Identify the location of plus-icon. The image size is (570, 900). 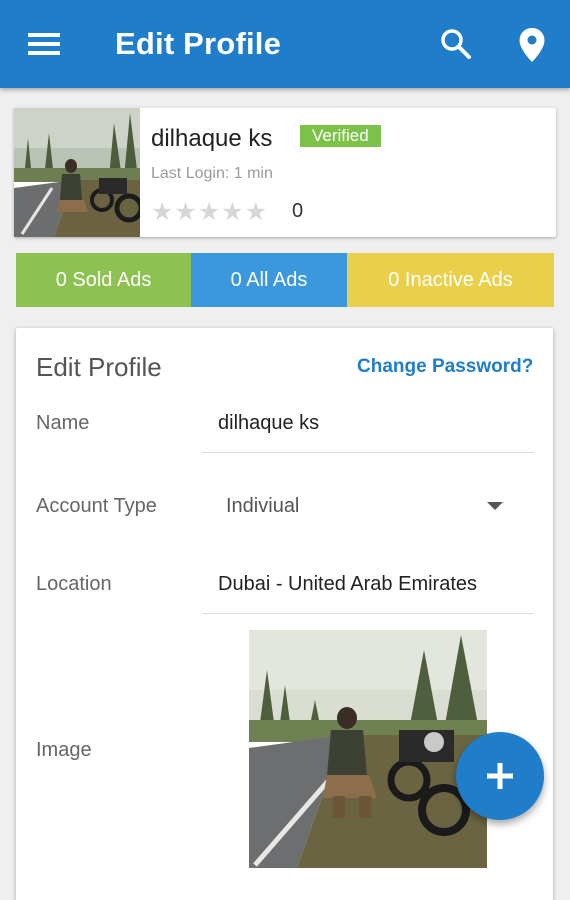
(500, 776).